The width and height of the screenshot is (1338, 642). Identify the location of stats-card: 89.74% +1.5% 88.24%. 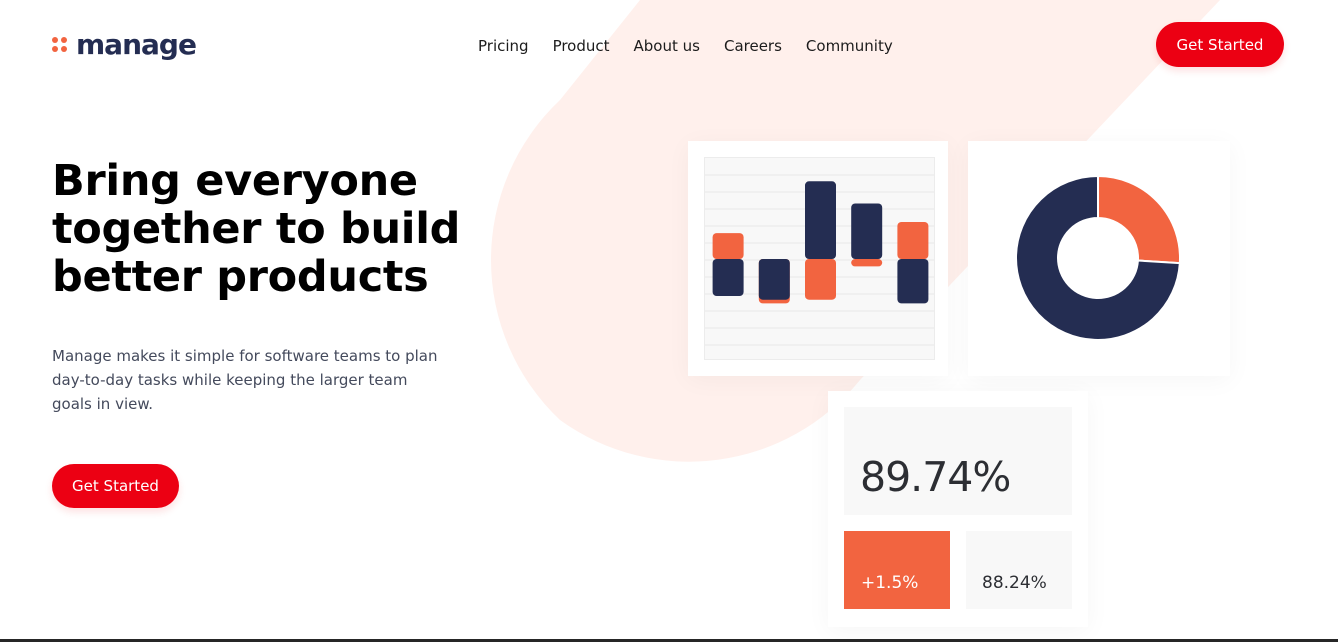
(958, 509).